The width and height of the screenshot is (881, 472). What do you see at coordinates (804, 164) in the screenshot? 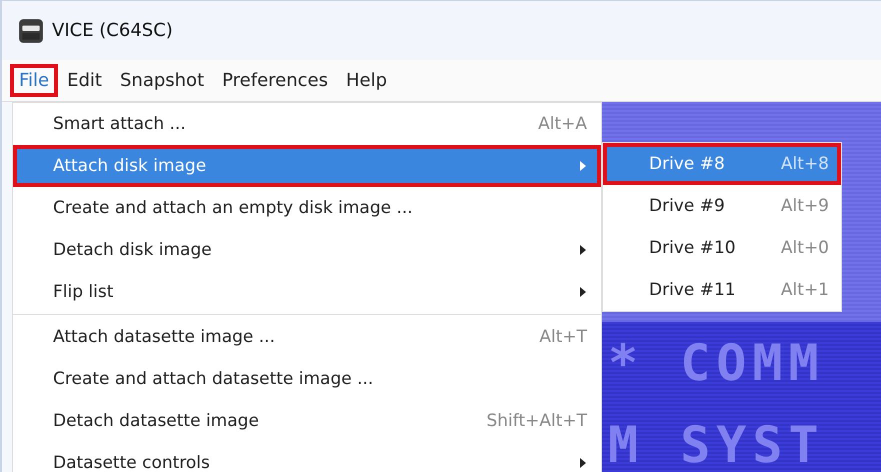
I see `shortcut-text: Alt+8` at bounding box center [804, 164].